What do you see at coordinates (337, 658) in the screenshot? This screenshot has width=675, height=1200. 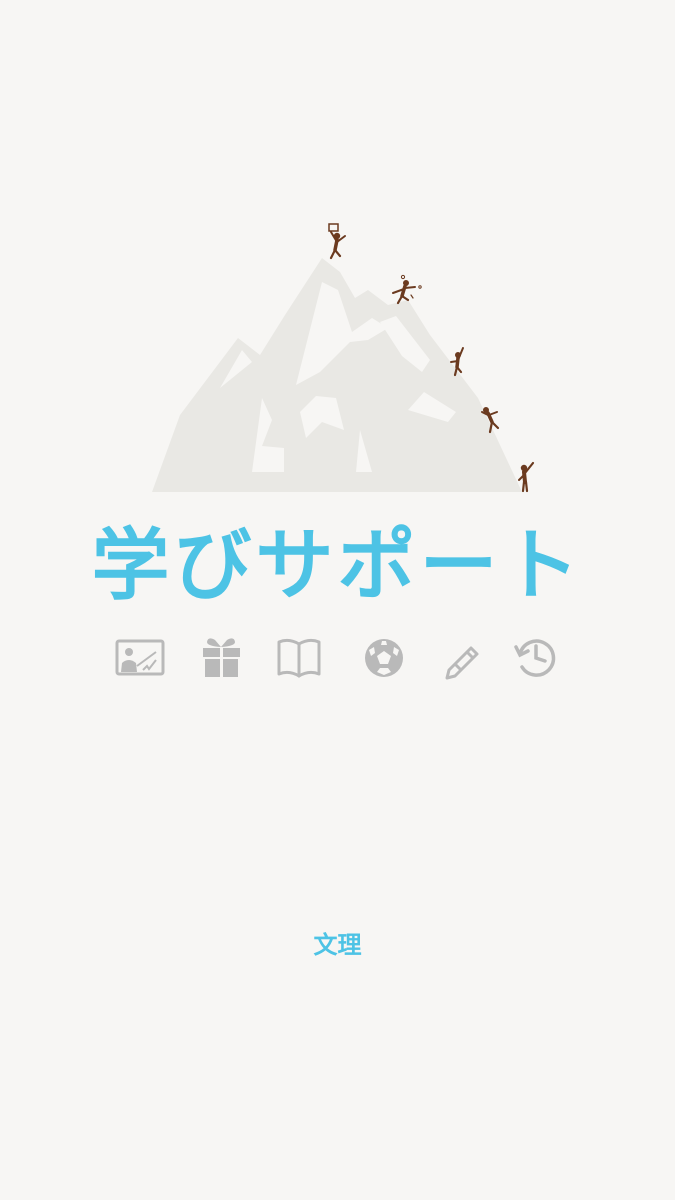 I see `feature-icon-row` at bounding box center [337, 658].